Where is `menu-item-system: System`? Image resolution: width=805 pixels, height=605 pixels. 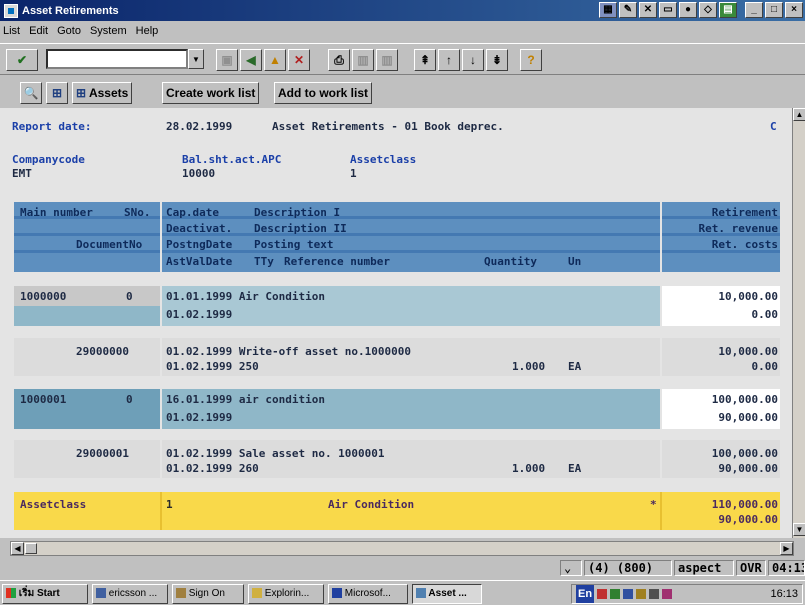 menu-item-system: System is located at coordinates (108, 31).